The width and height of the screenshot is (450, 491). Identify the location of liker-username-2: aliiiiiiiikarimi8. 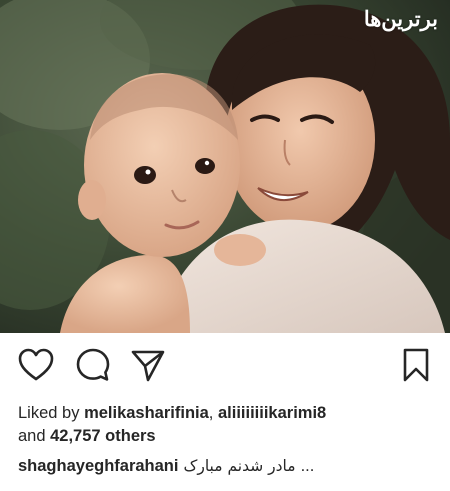
(272, 413).